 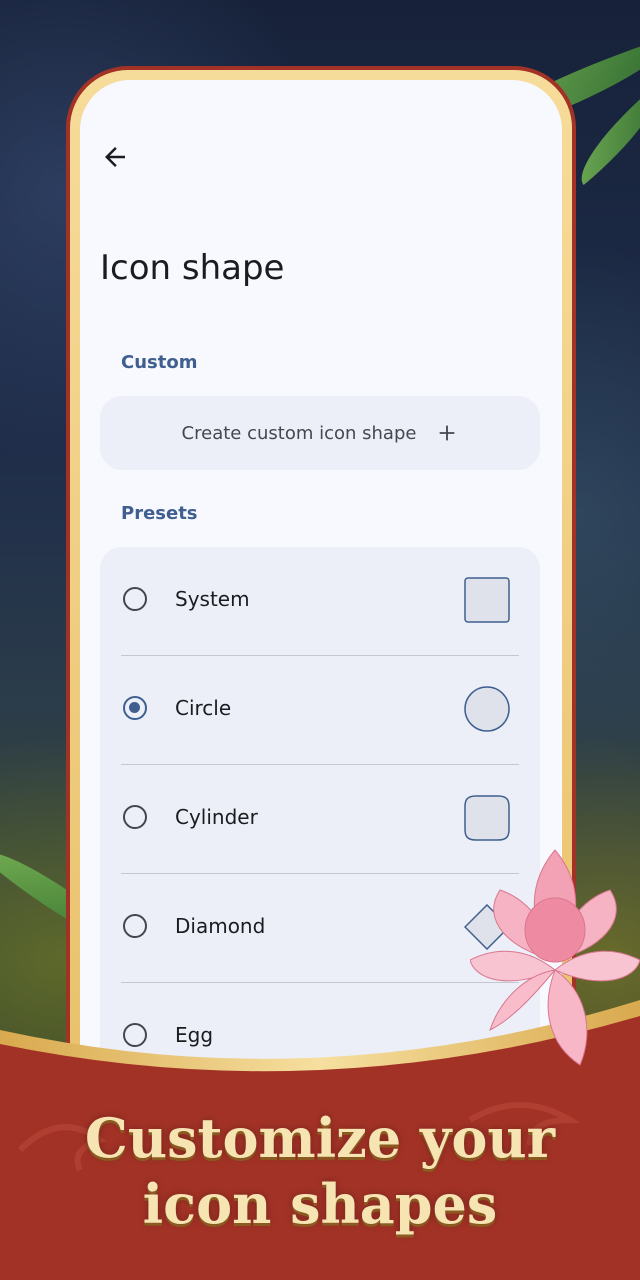 I want to click on create-custom-shape-button: Create custom icon shape, so click(x=320, y=433).